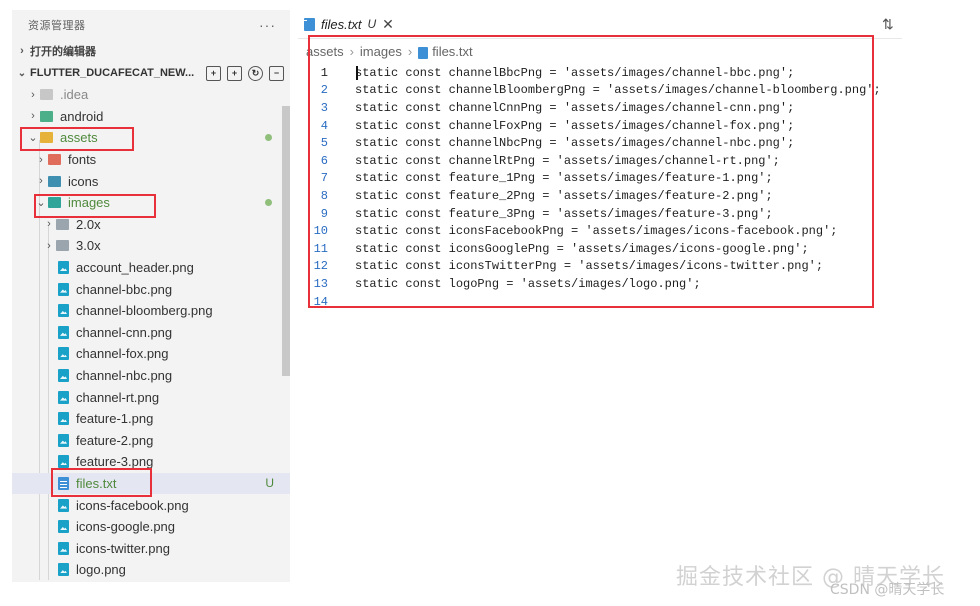 This screenshot has width=980, height=606. What do you see at coordinates (83, 181) in the screenshot?
I see `tree-item-label: icons` at bounding box center [83, 181].